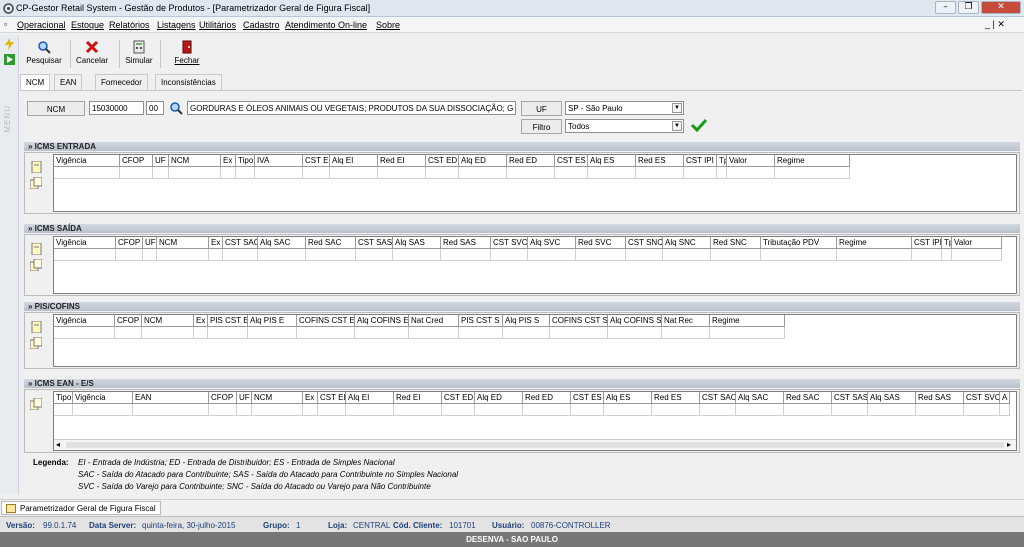 This screenshot has width=1024, height=547. I want to click on column-header: CST ED, so click(458, 398).